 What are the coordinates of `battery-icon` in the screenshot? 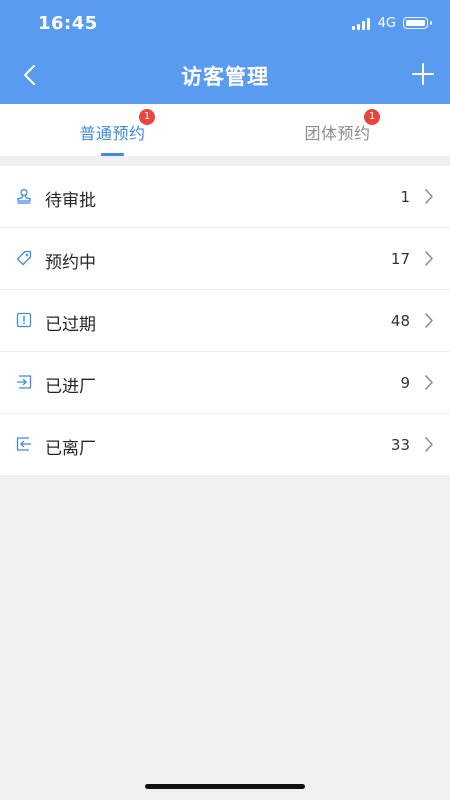 It's located at (417, 23).